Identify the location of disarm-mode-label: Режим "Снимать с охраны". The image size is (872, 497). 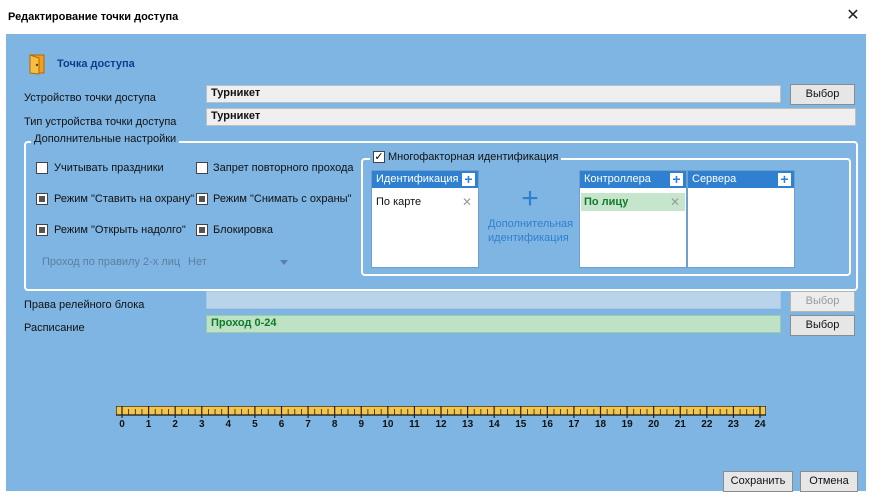
(282, 199).